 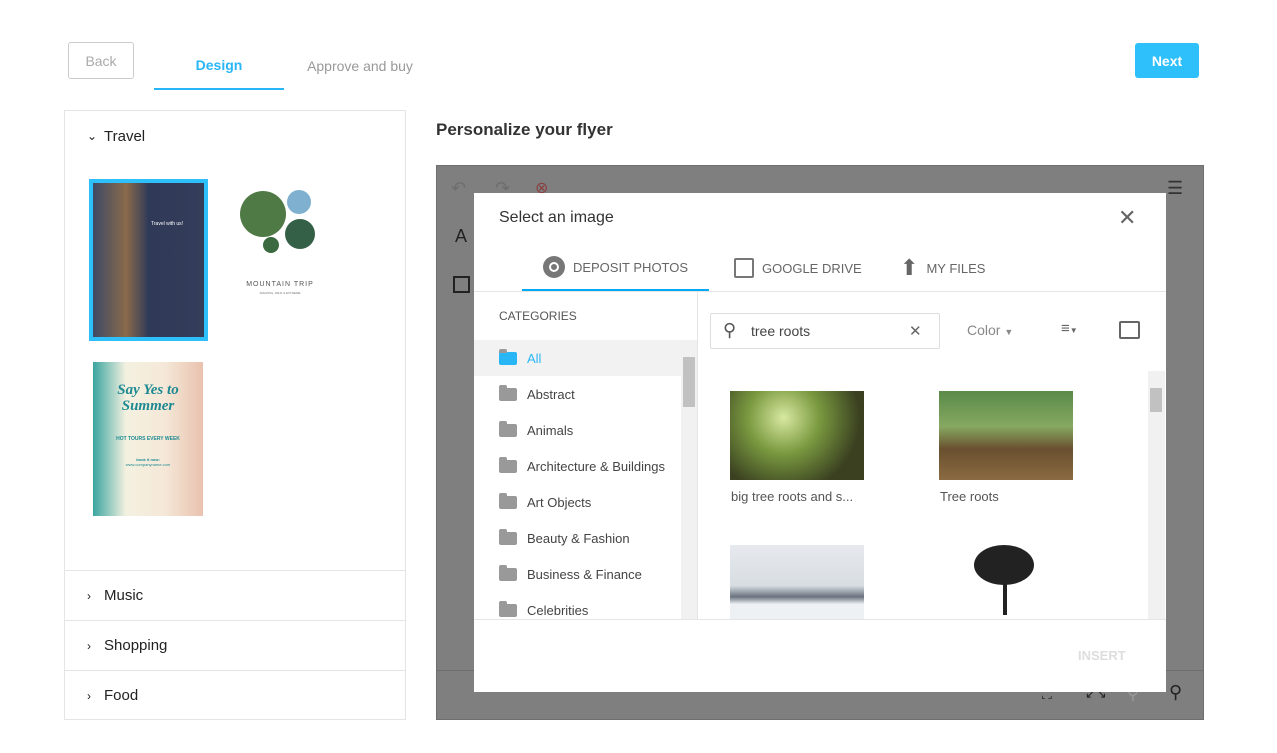 What do you see at coordinates (136, 645) in the screenshot?
I see `section-label: Shopping` at bounding box center [136, 645].